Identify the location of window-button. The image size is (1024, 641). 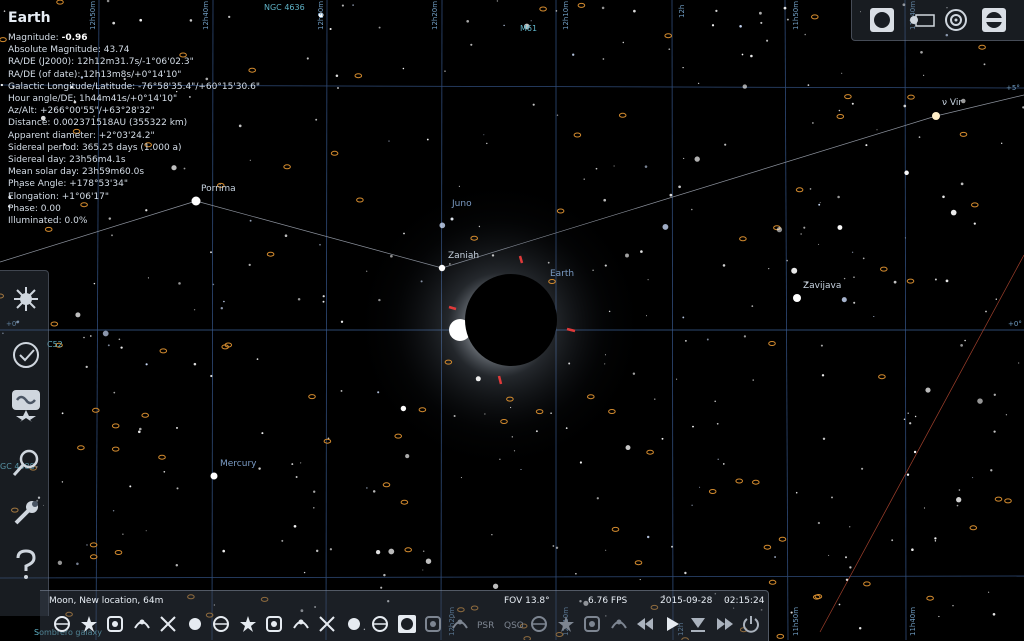
(922, 20).